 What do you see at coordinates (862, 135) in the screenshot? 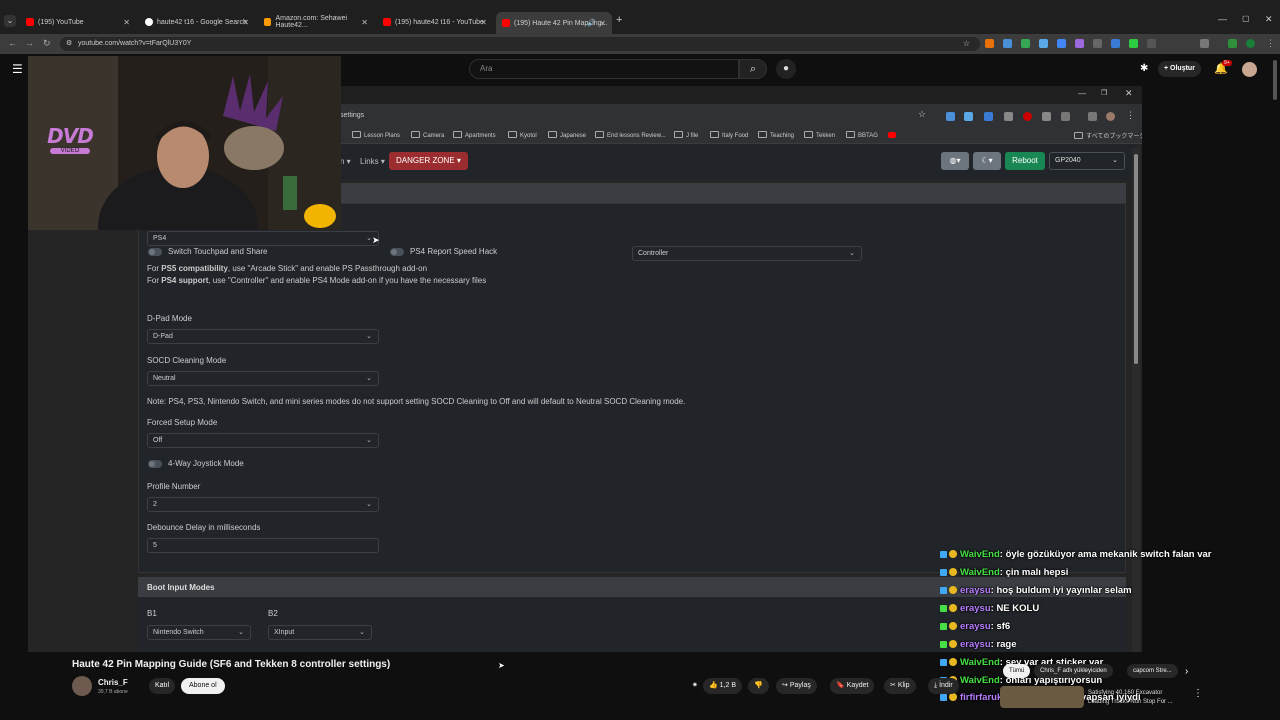
I see `bookmark-bbtag: BBTAG` at bounding box center [862, 135].